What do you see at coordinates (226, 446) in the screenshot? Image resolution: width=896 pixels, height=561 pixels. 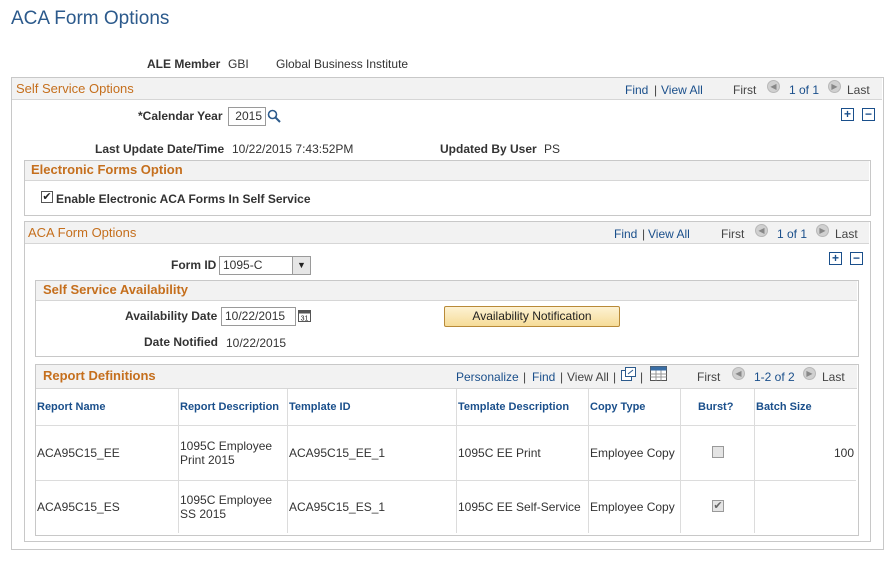 I see `row1-report-description-line1: 1095C Employee` at bounding box center [226, 446].